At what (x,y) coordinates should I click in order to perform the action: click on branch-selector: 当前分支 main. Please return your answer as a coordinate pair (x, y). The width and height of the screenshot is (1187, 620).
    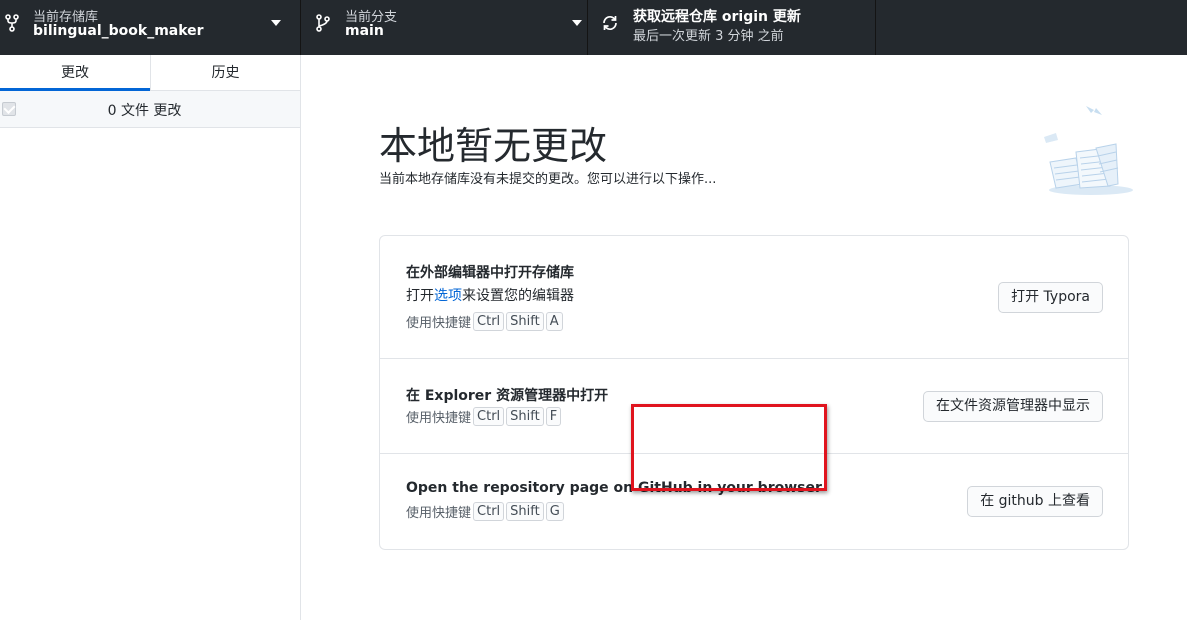
    Looking at the image, I should click on (444, 27).